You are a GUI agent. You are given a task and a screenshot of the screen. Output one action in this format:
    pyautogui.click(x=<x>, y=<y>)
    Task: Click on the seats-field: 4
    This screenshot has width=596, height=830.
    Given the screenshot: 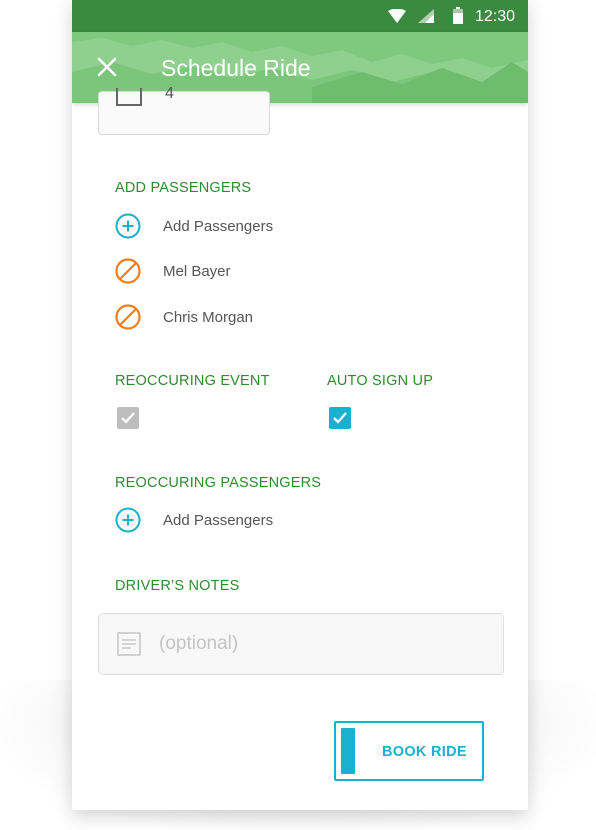 What is the action you would take?
    pyautogui.click(x=184, y=110)
    